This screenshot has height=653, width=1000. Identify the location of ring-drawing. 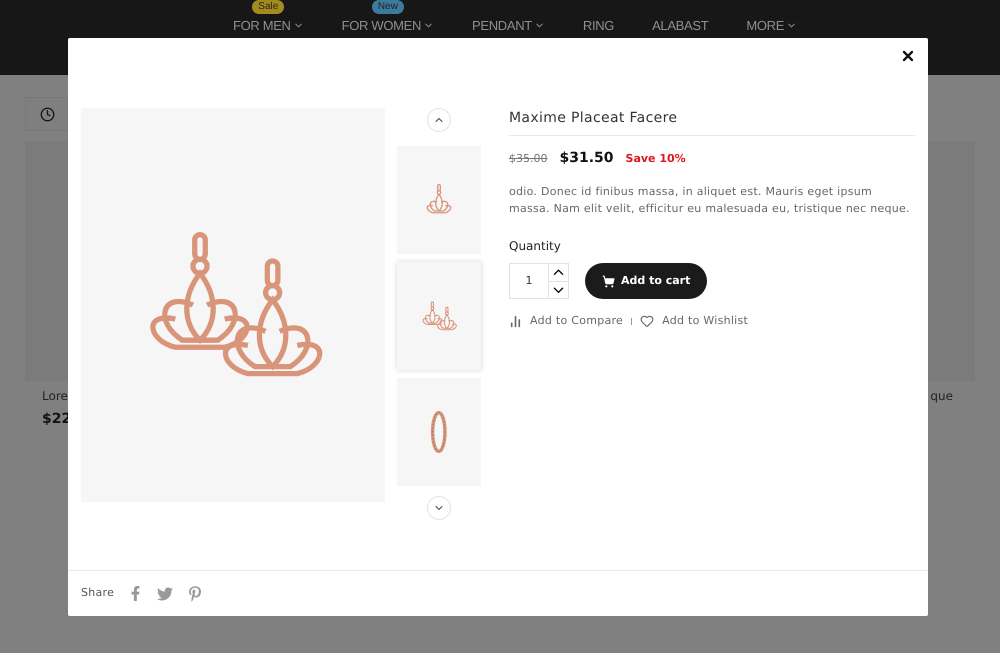
(439, 432).